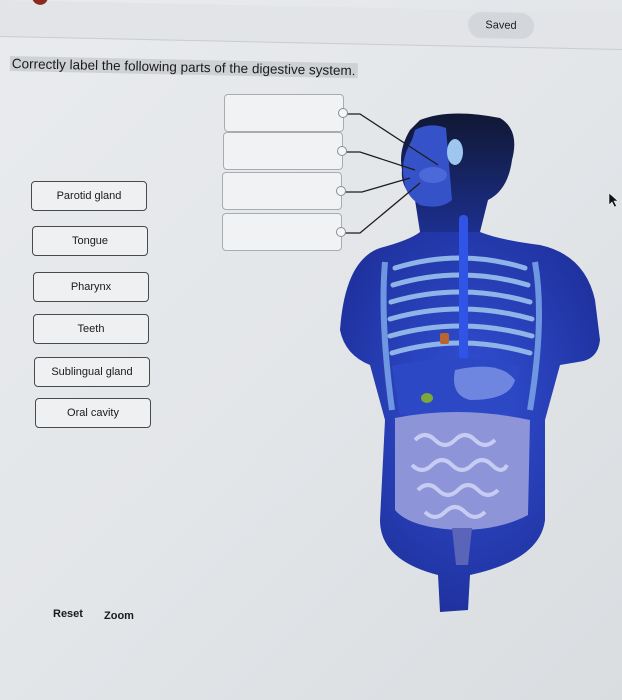  Describe the element at coordinates (91, 329) in the screenshot. I see `label-teeth: Teeth` at that location.